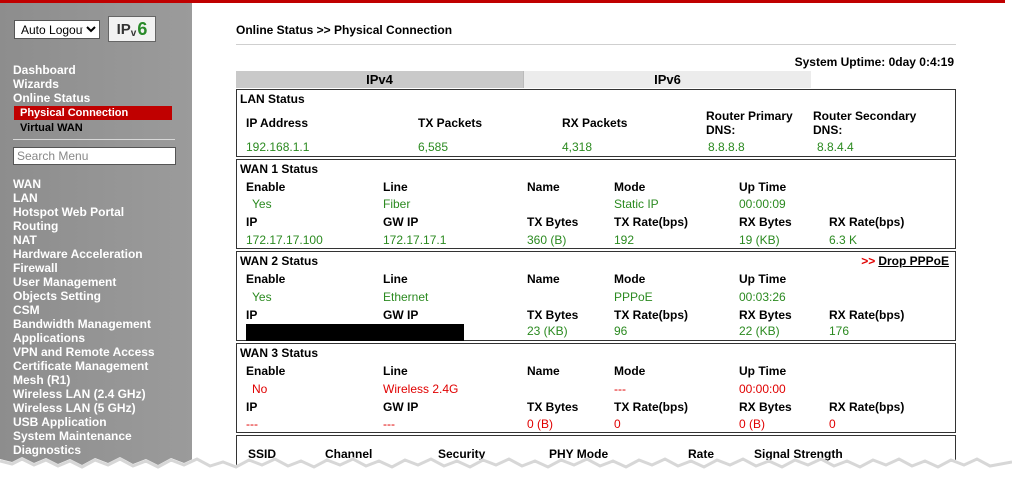  I want to click on wan1-rxrate-value: 6.3 K, so click(843, 240).